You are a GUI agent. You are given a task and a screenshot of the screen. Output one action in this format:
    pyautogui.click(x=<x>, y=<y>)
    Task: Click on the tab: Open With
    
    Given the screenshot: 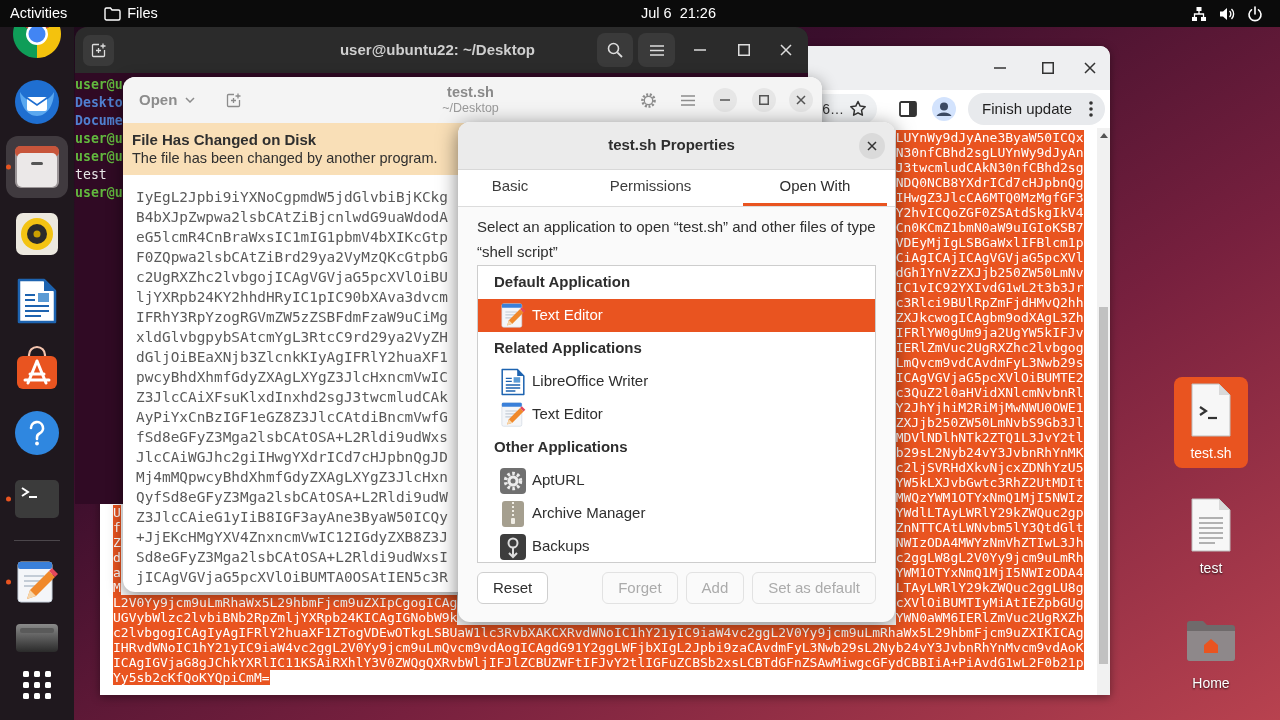 What is the action you would take?
    pyautogui.click(x=815, y=188)
    